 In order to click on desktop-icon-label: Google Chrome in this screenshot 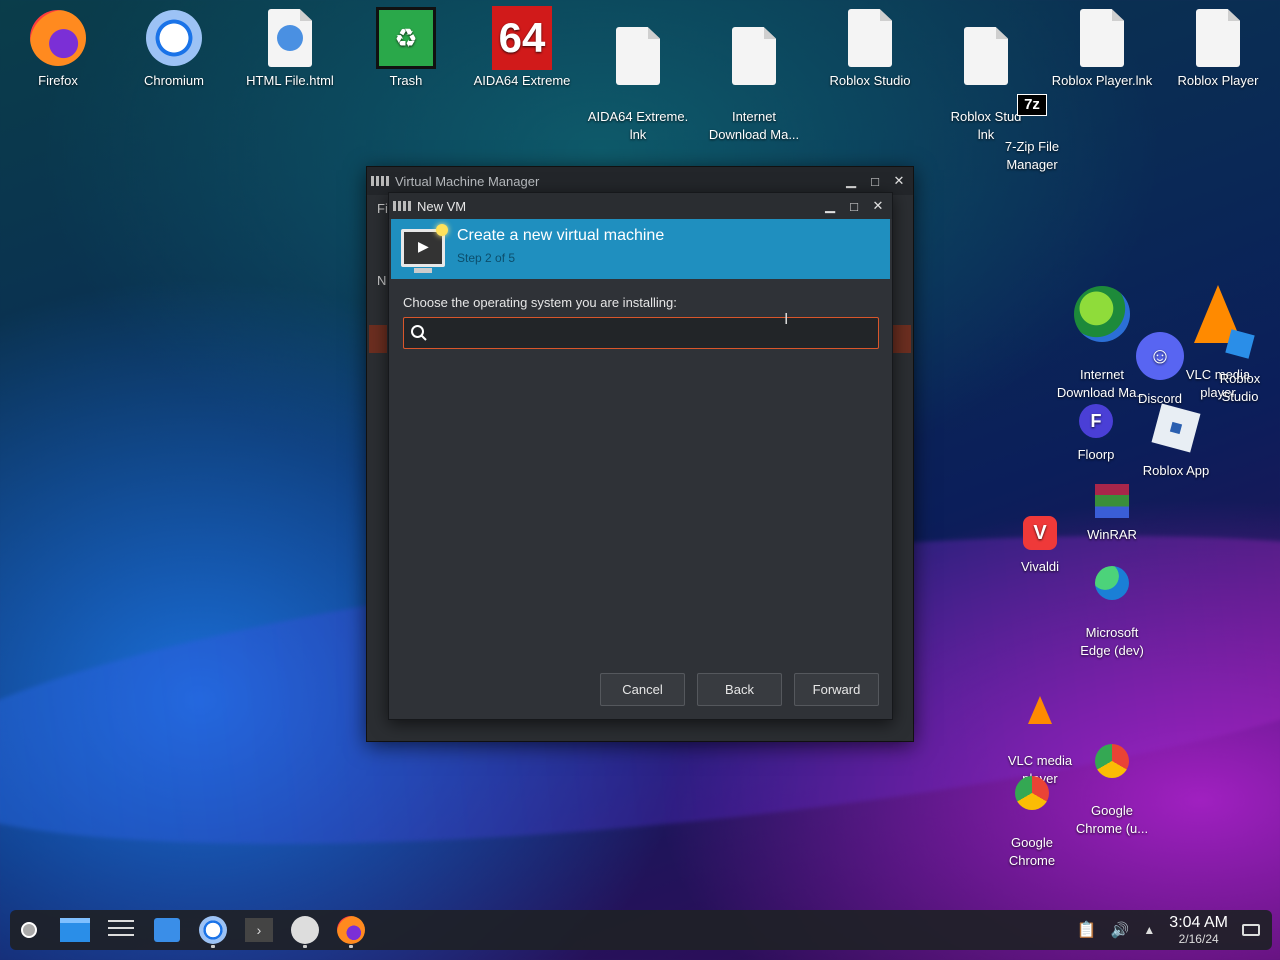, I will do `click(1032, 851)`.